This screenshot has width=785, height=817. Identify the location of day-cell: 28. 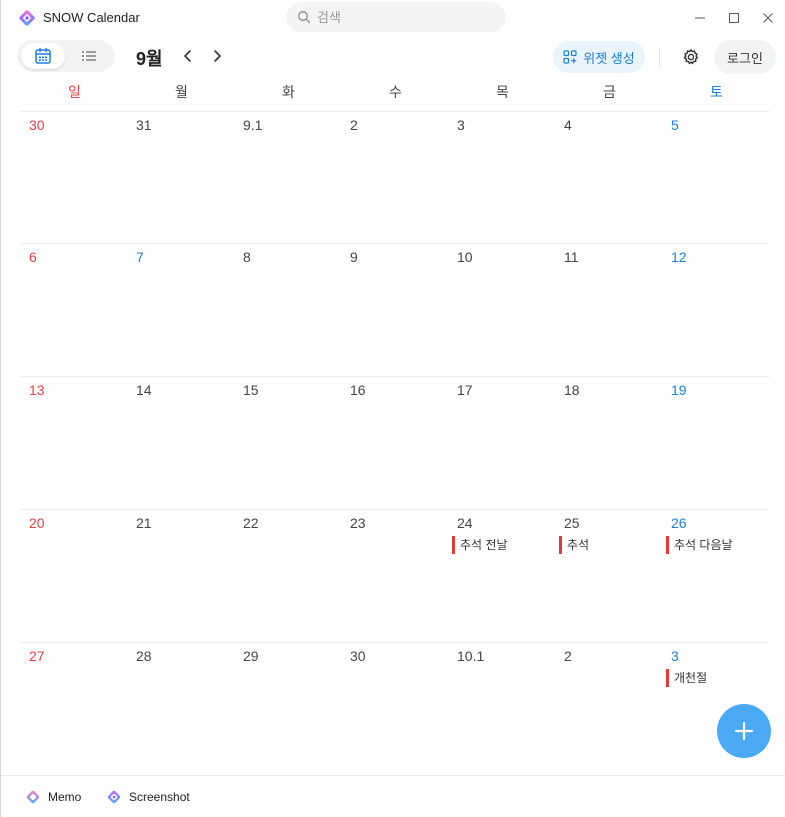
(181, 708).